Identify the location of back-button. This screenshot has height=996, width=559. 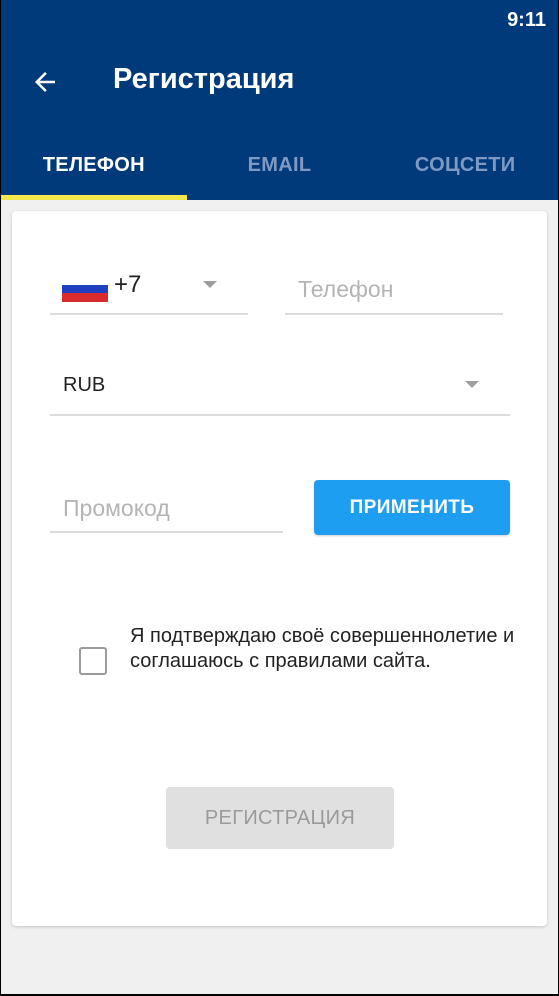
(45, 82).